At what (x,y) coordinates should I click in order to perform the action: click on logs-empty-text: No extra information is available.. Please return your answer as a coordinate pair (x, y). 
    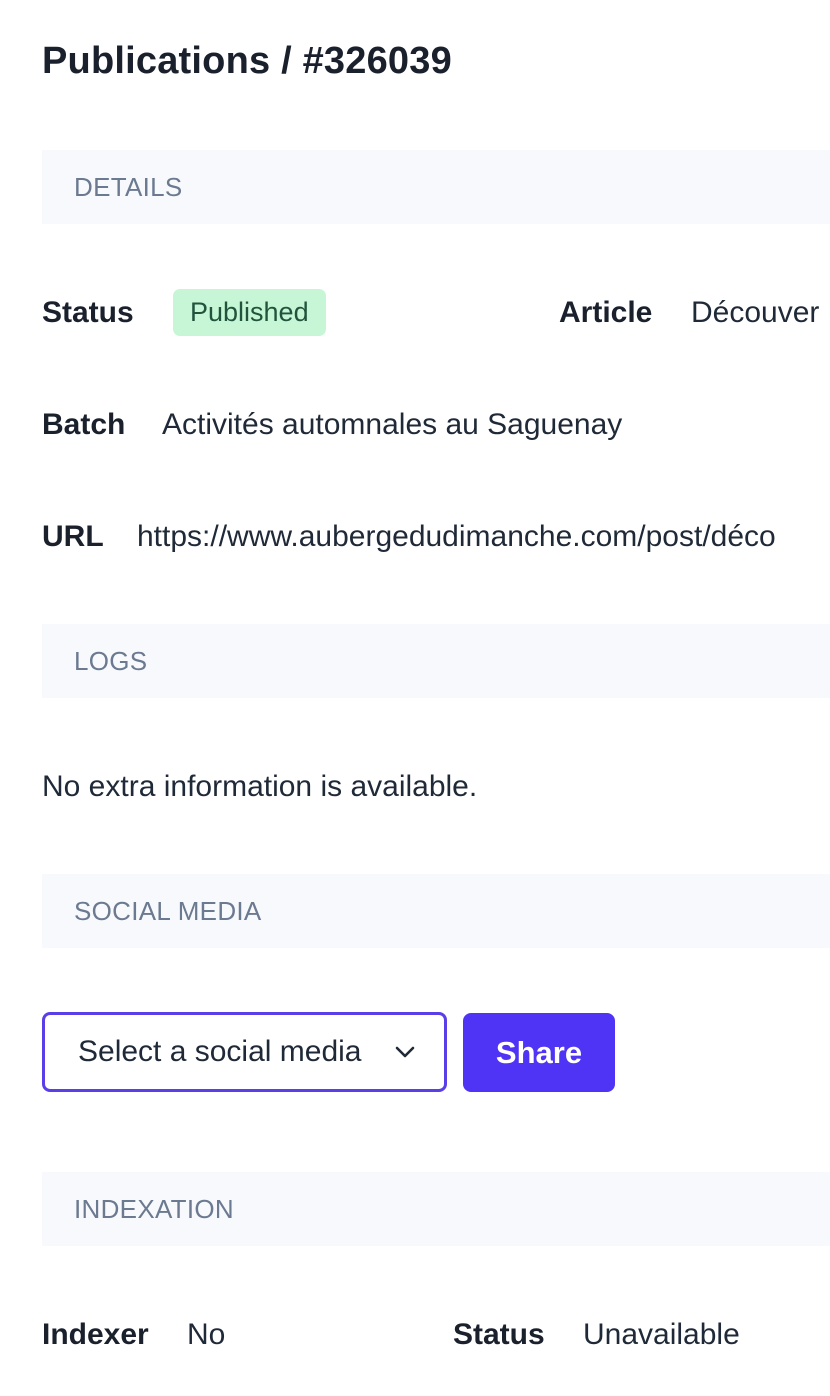
    Looking at the image, I should click on (260, 786).